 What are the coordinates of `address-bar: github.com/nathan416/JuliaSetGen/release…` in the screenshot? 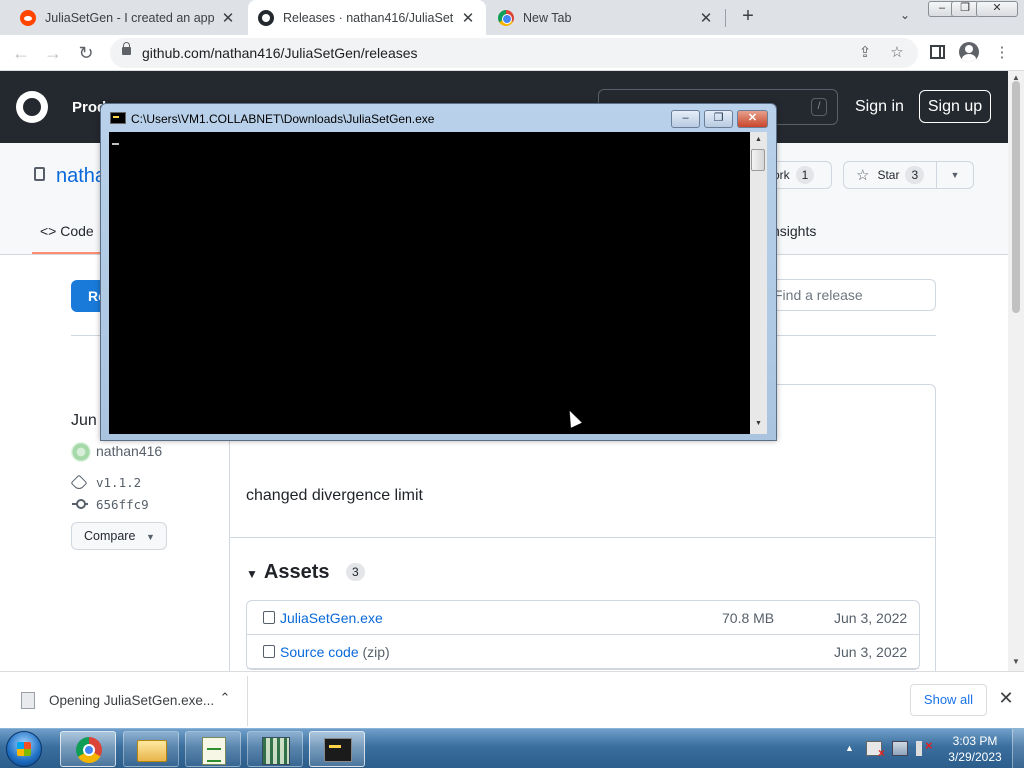 It's located at (514, 53).